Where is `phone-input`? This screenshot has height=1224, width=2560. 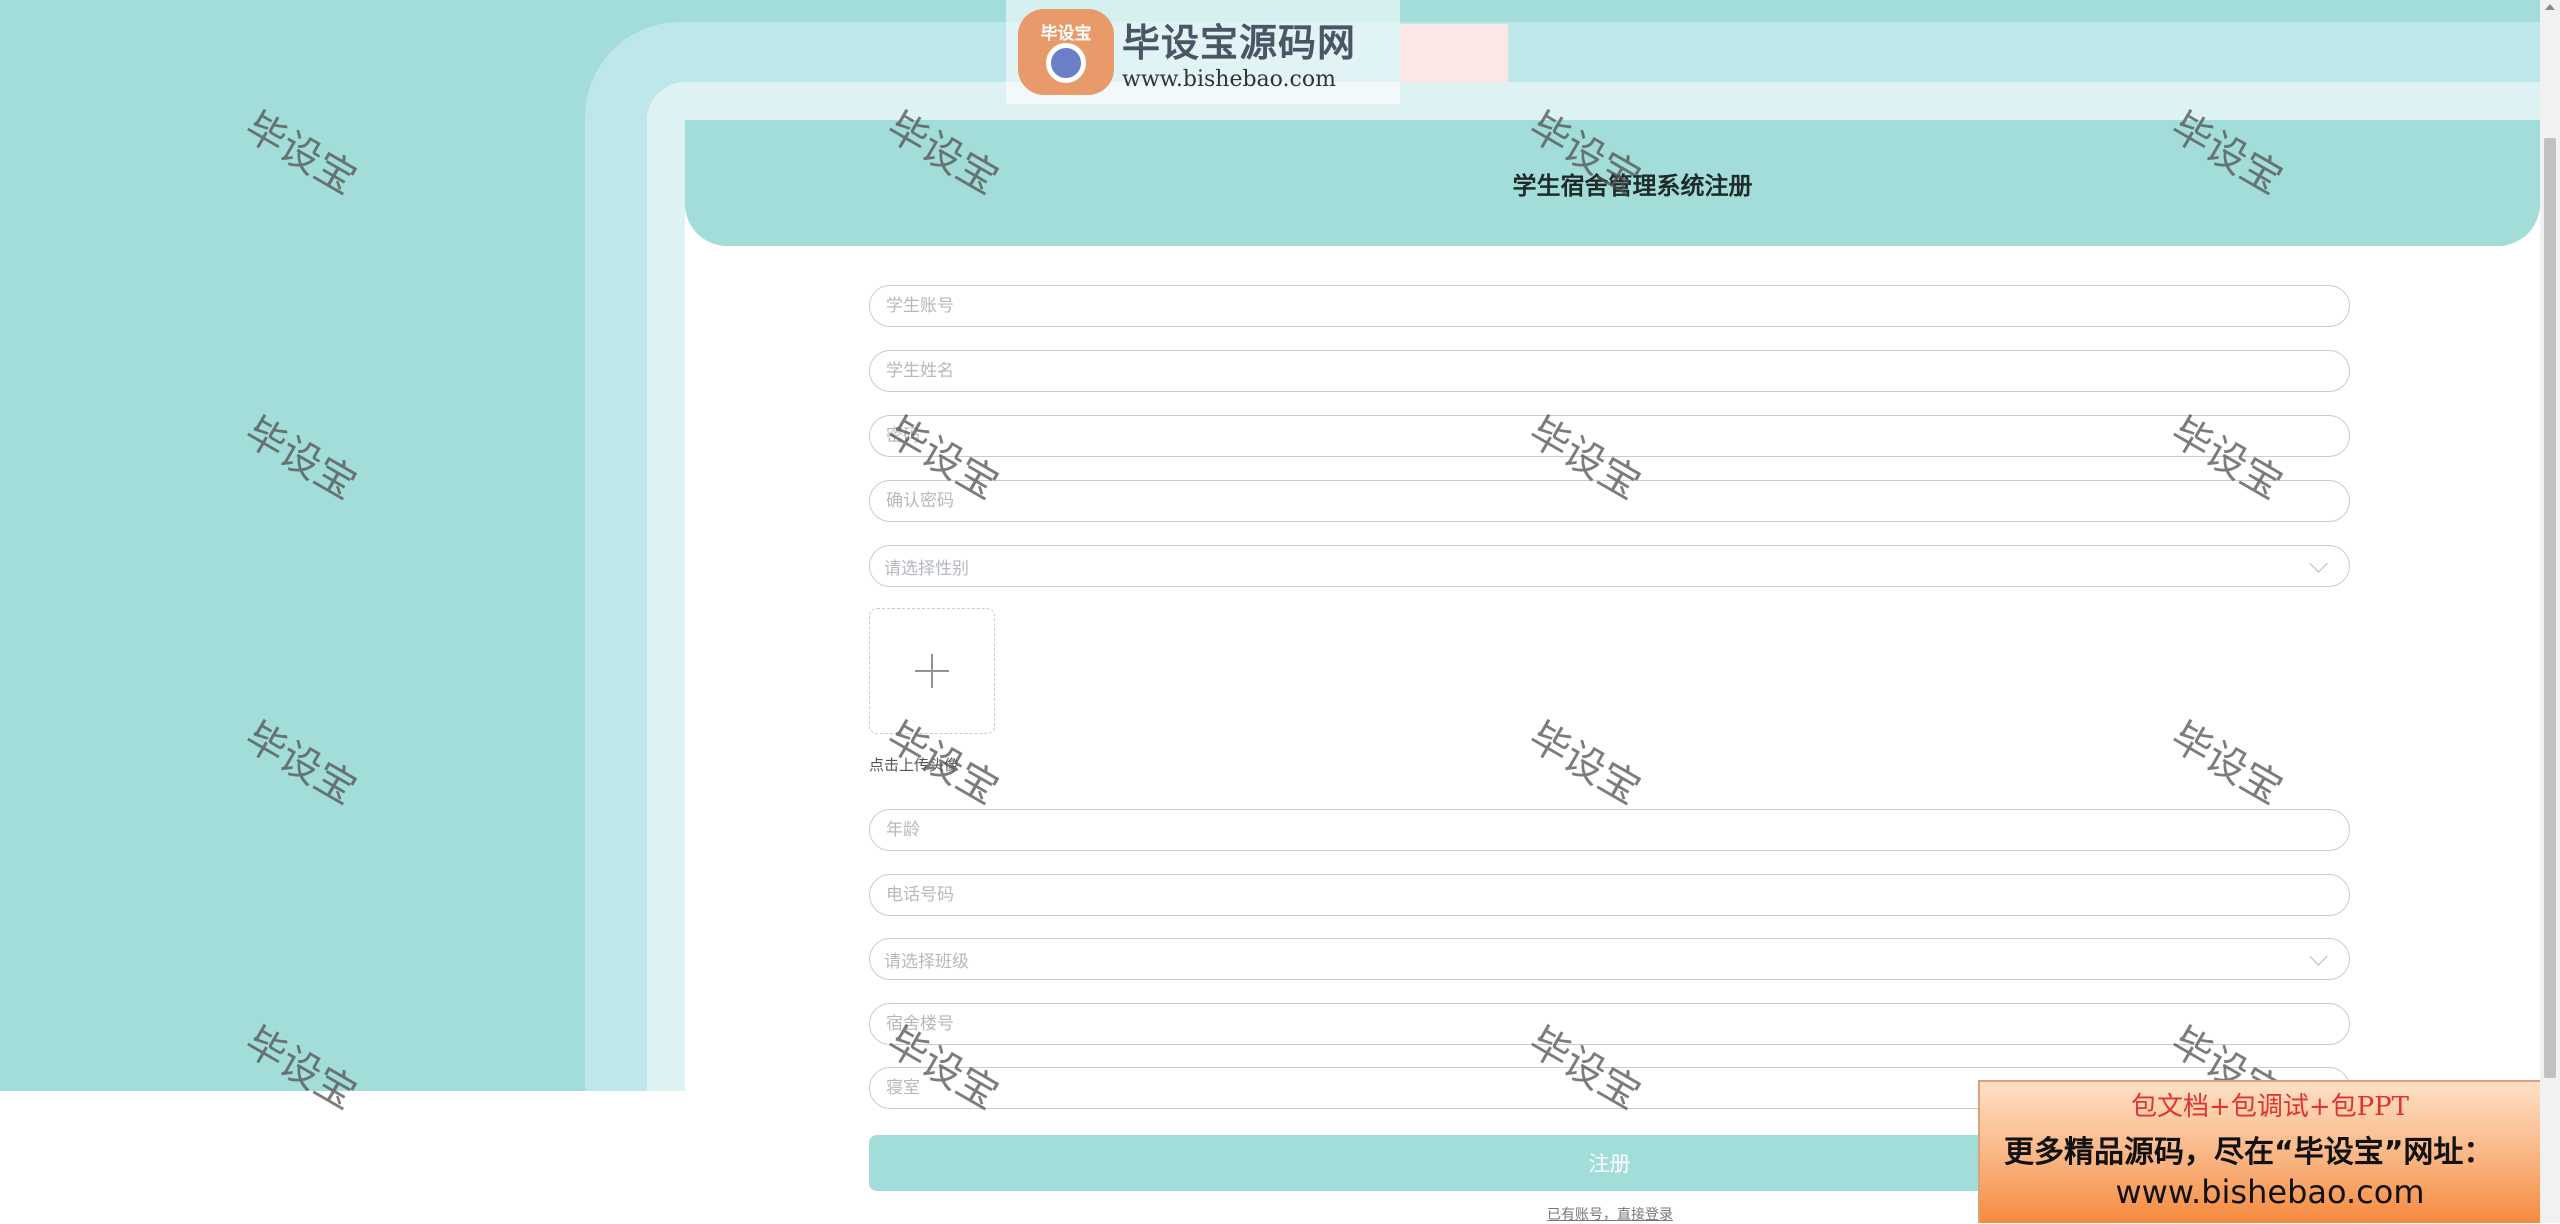
phone-input is located at coordinates (1609, 895).